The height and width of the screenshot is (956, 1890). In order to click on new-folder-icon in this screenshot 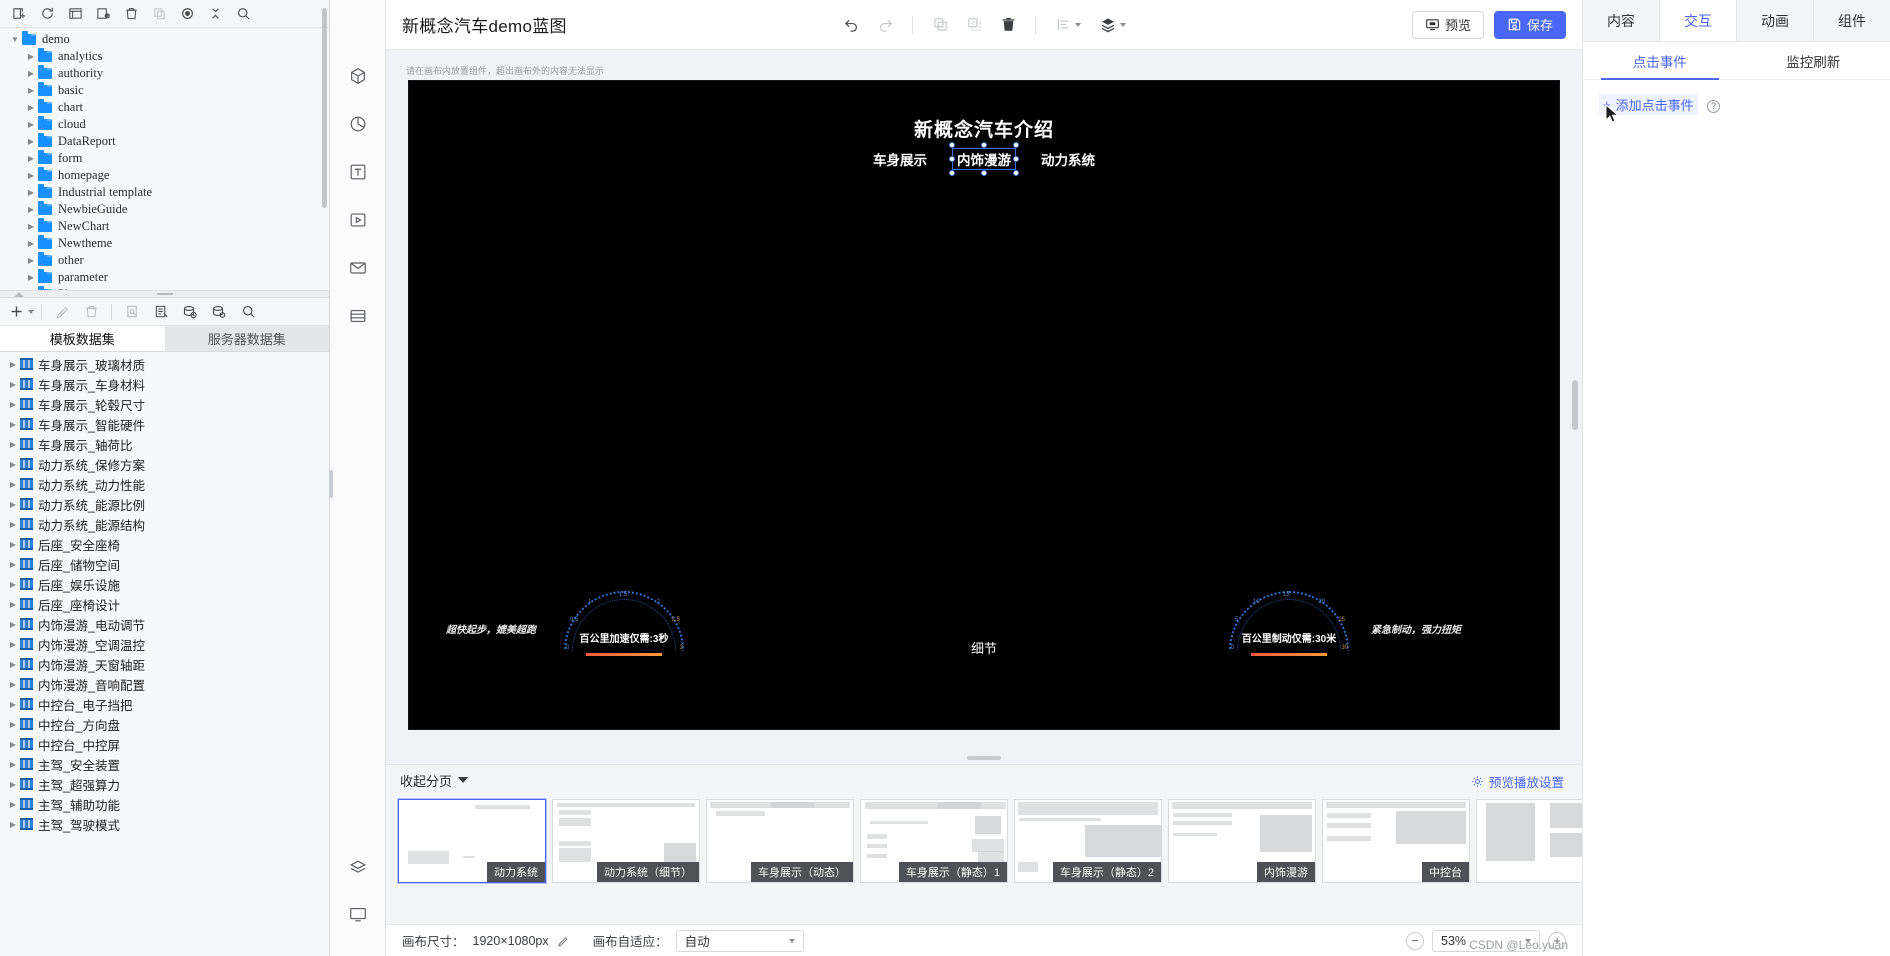, I will do `click(19, 14)`.